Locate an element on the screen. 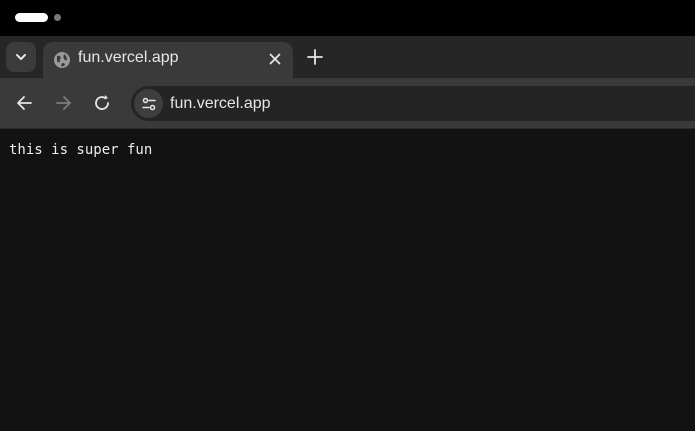 The image size is (695, 431). chevron-down-icon is located at coordinates (21, 57).